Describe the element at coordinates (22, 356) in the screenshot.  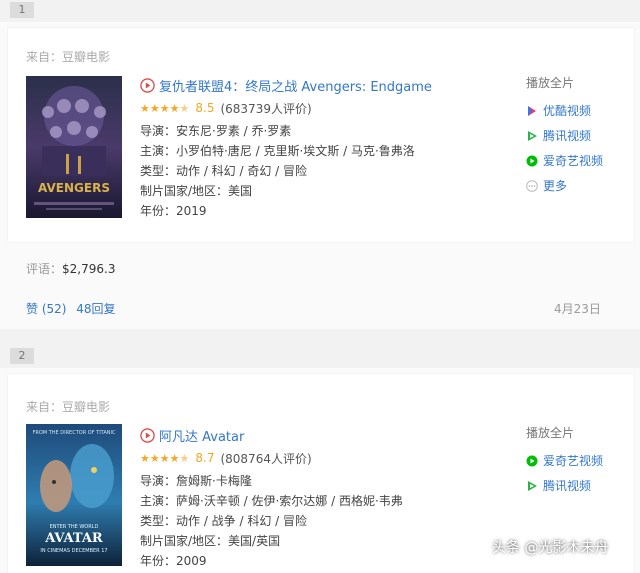
I see `rank-badge: 2` at that location.